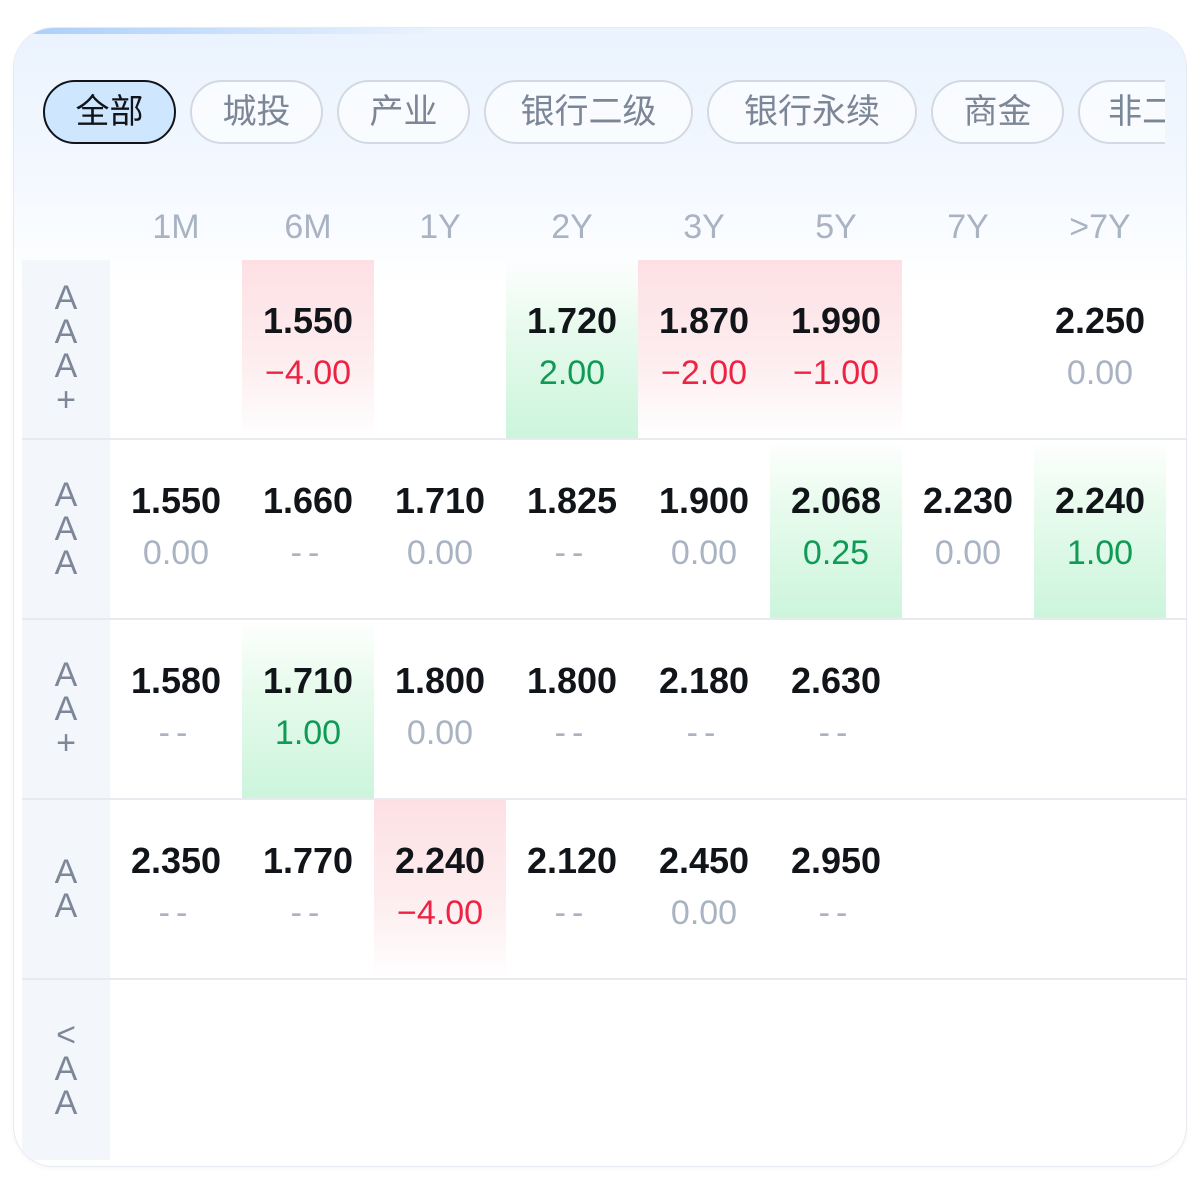 Image resolution: width=1188 pixels, height=1177 pixels. What do you see at coordinates (572, 320) in the screenshot?
I see `yield-value: 1.720` at bounding box center [572, 320].